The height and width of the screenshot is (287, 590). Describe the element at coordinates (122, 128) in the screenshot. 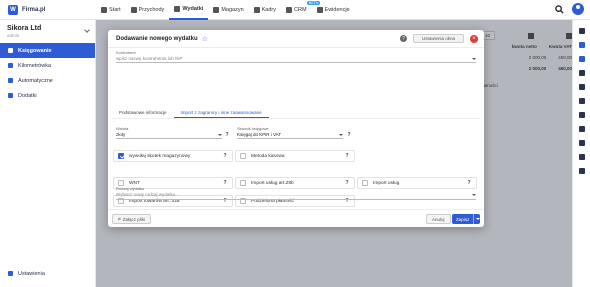

I see `currency-label: Waluta` at that location.